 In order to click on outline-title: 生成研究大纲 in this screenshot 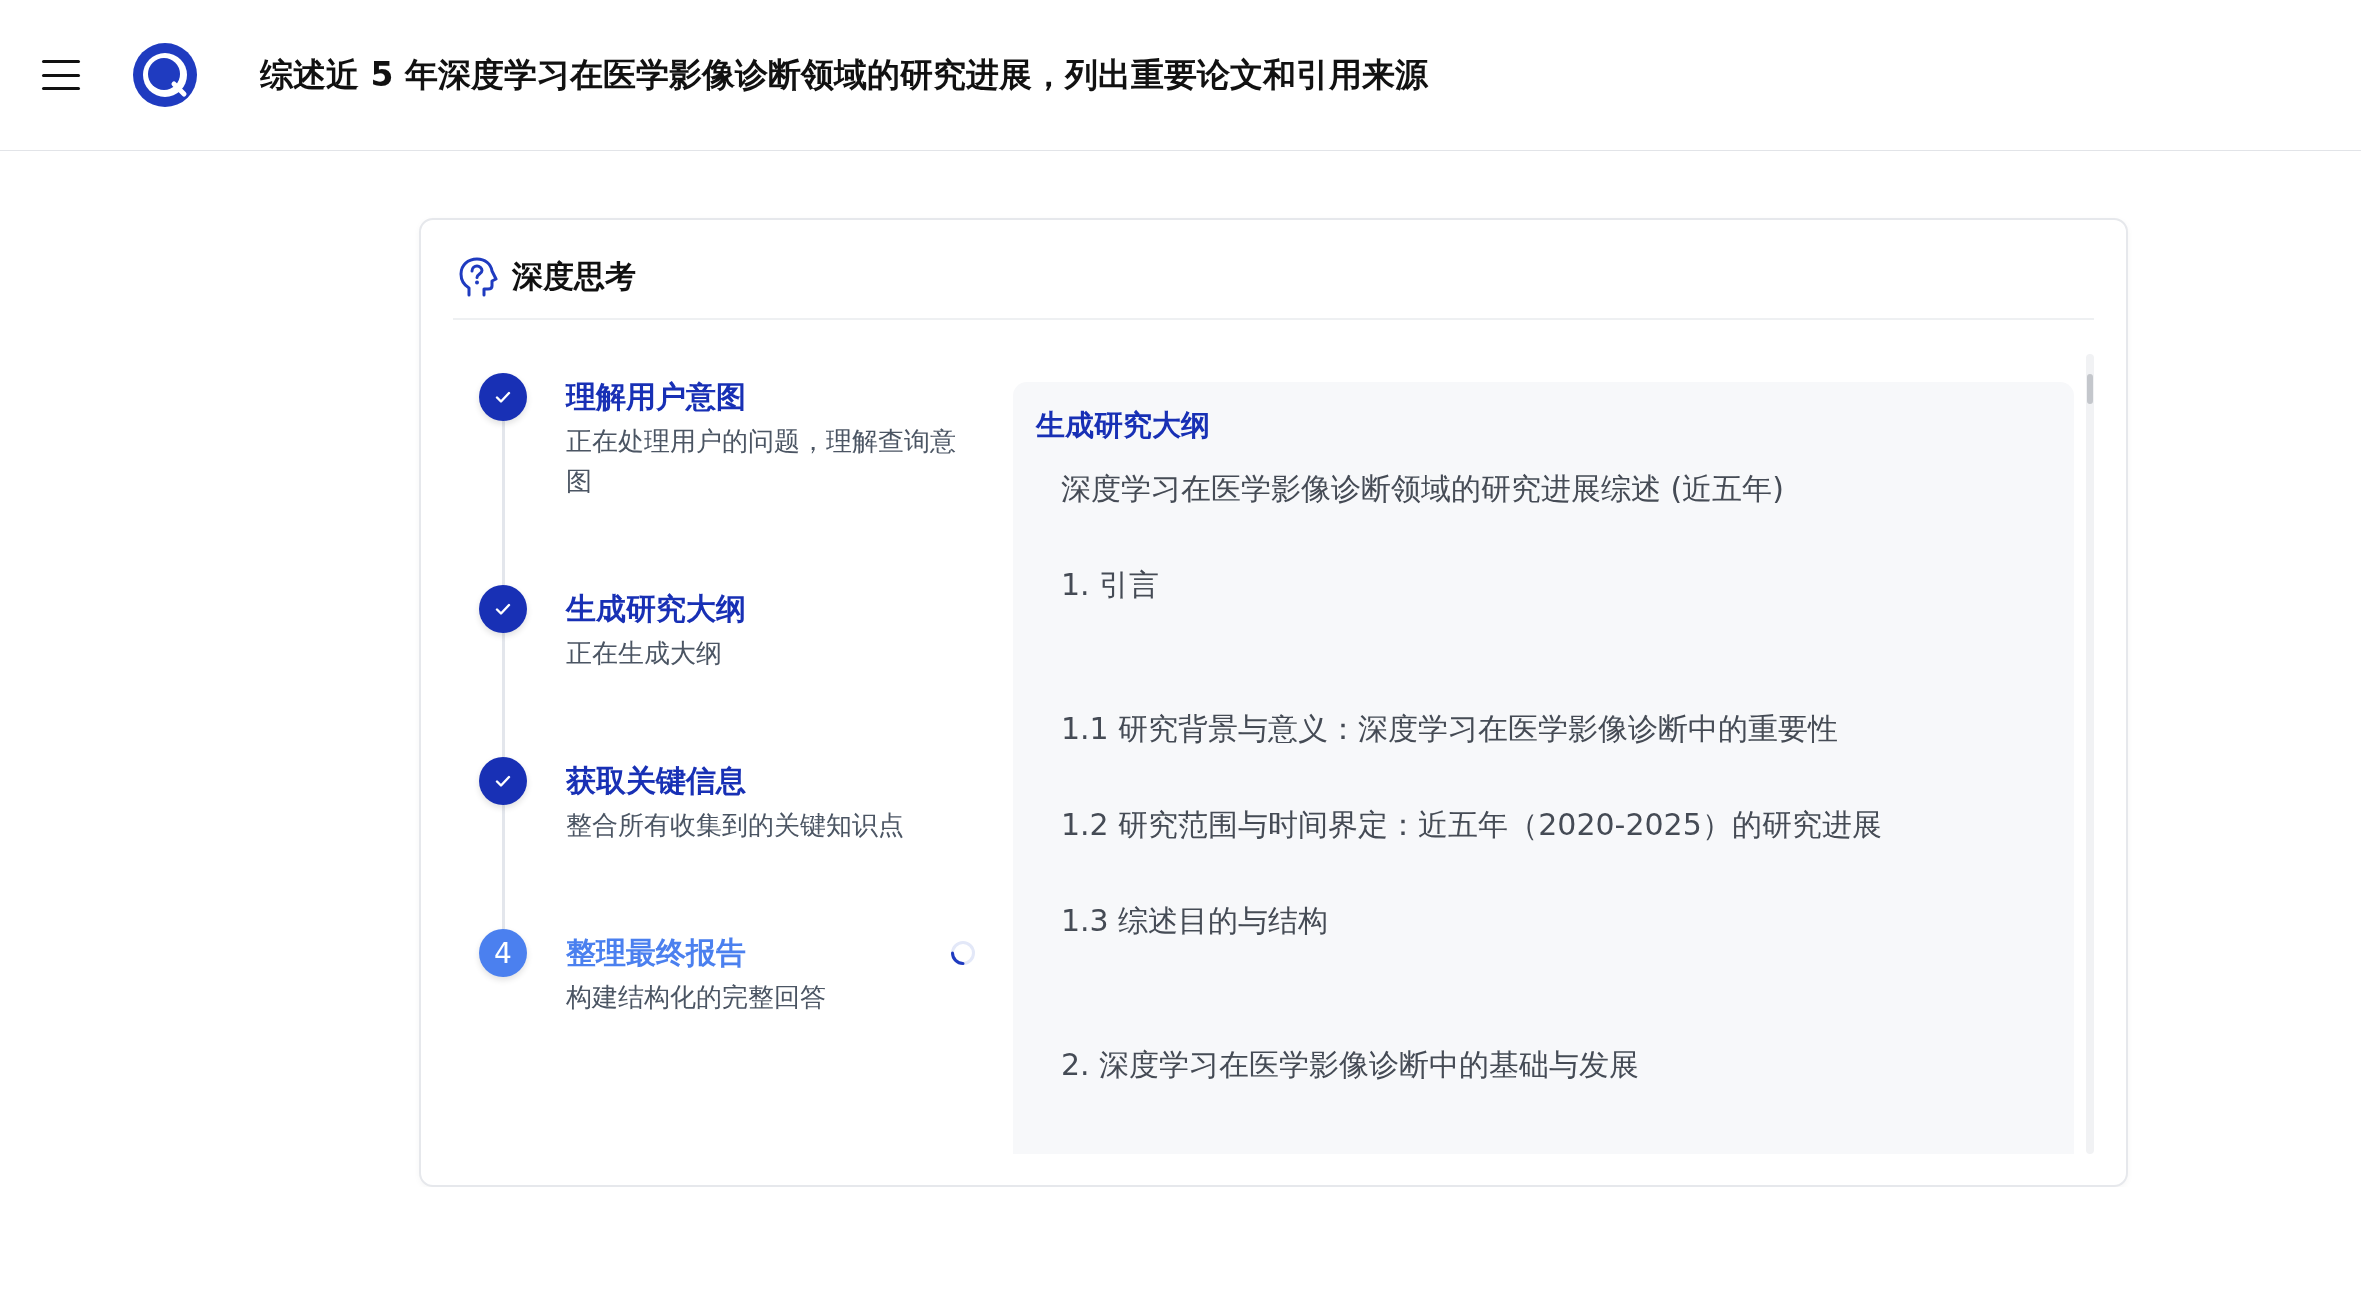, I will do `click(1123, 425)`.